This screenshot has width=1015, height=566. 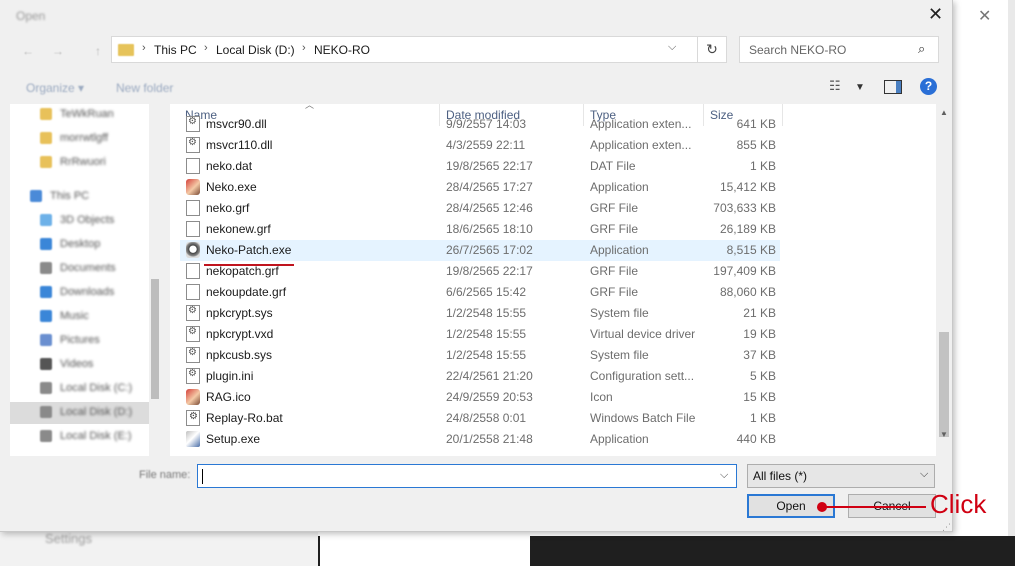 I want to click on resize-grip-icon: ⋰, so click(x=946, y=527).